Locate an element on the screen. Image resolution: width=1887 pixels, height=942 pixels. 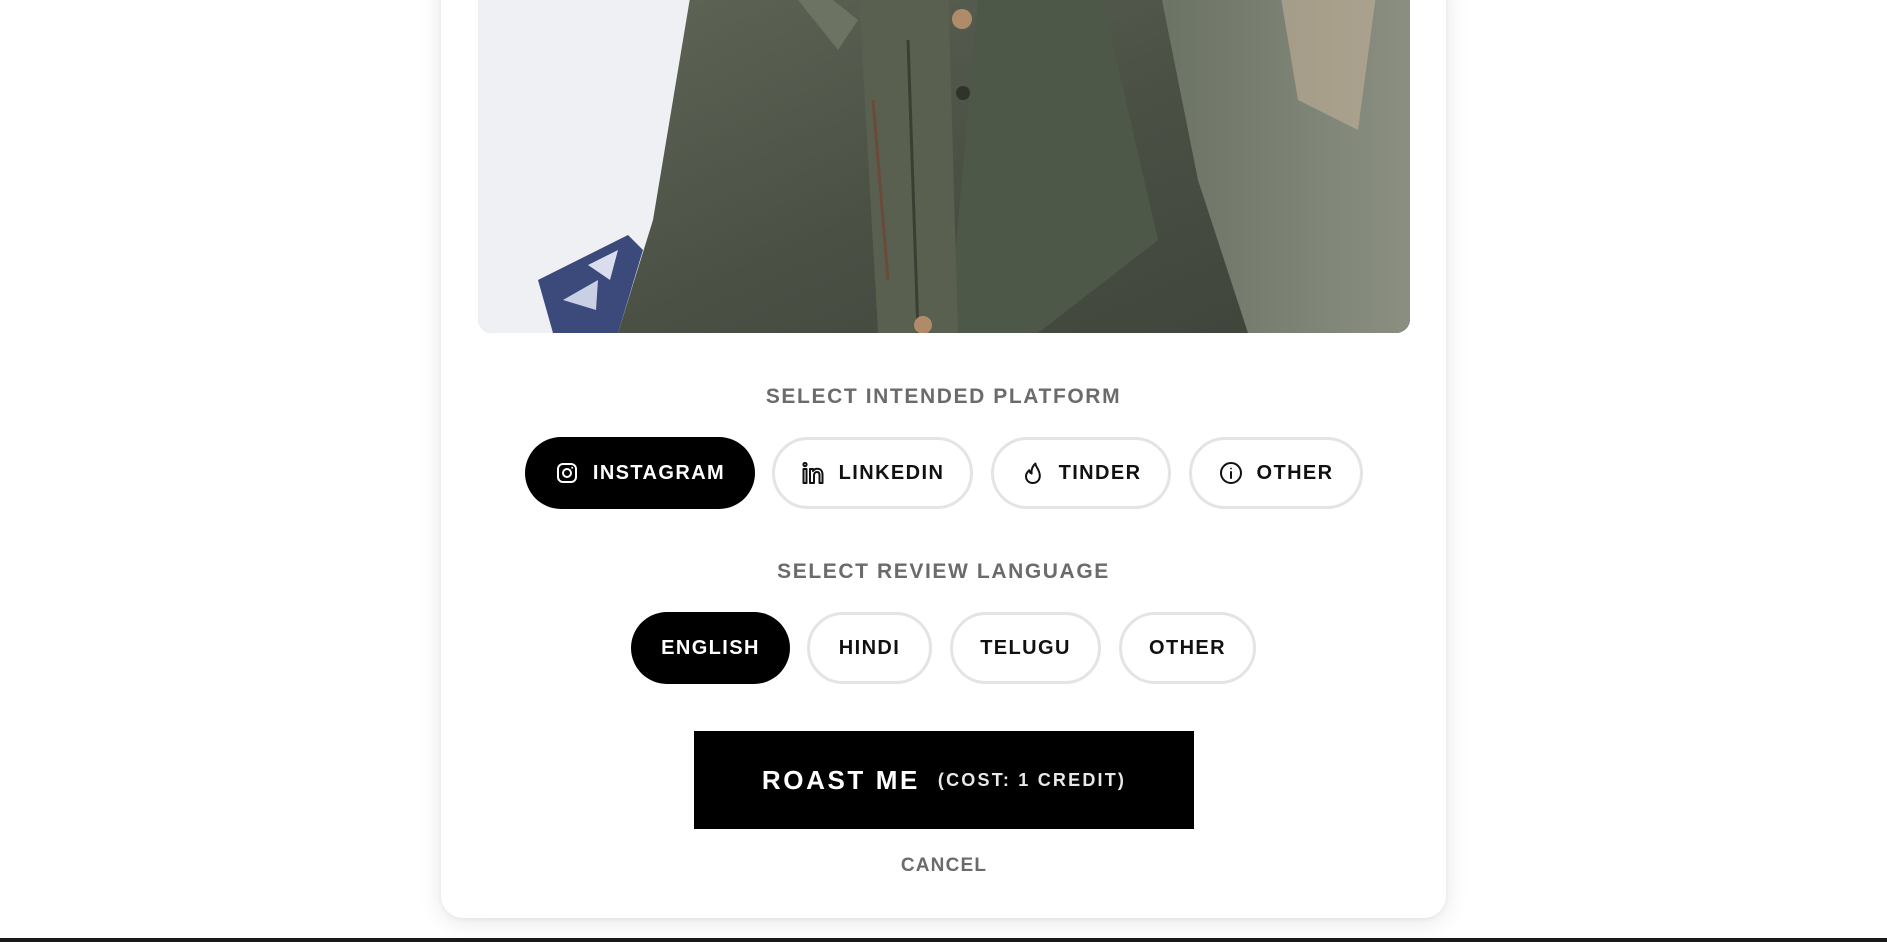
platform-option-label: OTHER is located at coordinates (1295, 472).